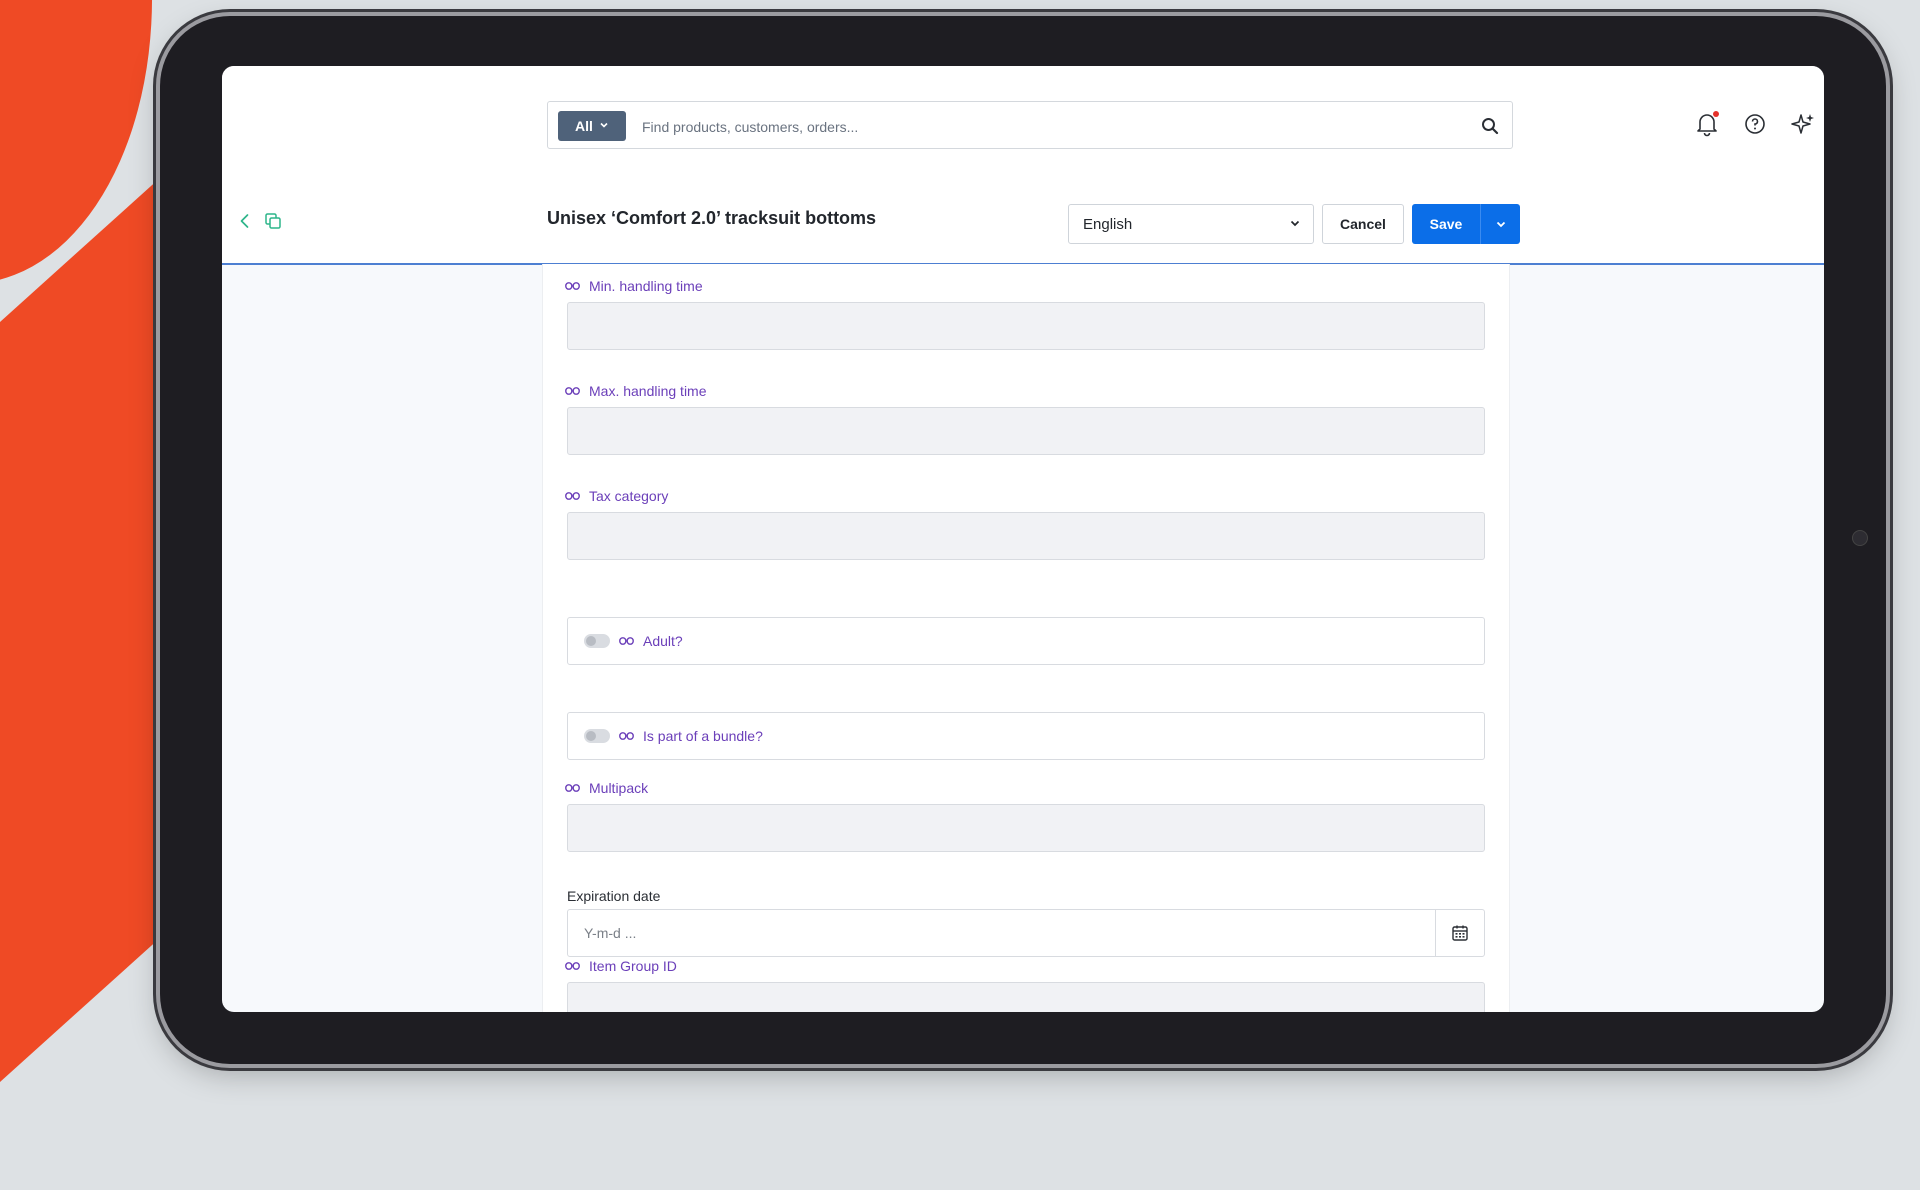 Image resolution: width=1920 pixels, height=1190 pixels. Describe the element at coordinates (1026, 736) in the screenshot. I see `bundle-toggle-row: Is part of a bundle?` at that location.